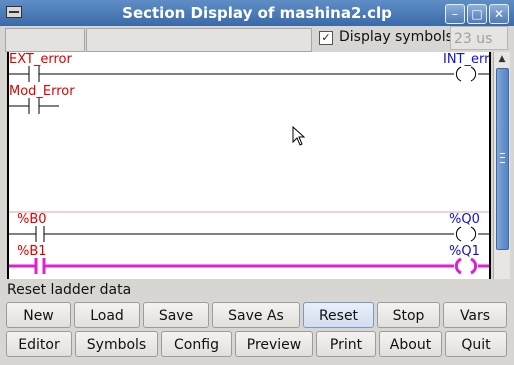 This screenshot has height=365, width=514. I want to click on preview-button: Preview, so click(274, 344).